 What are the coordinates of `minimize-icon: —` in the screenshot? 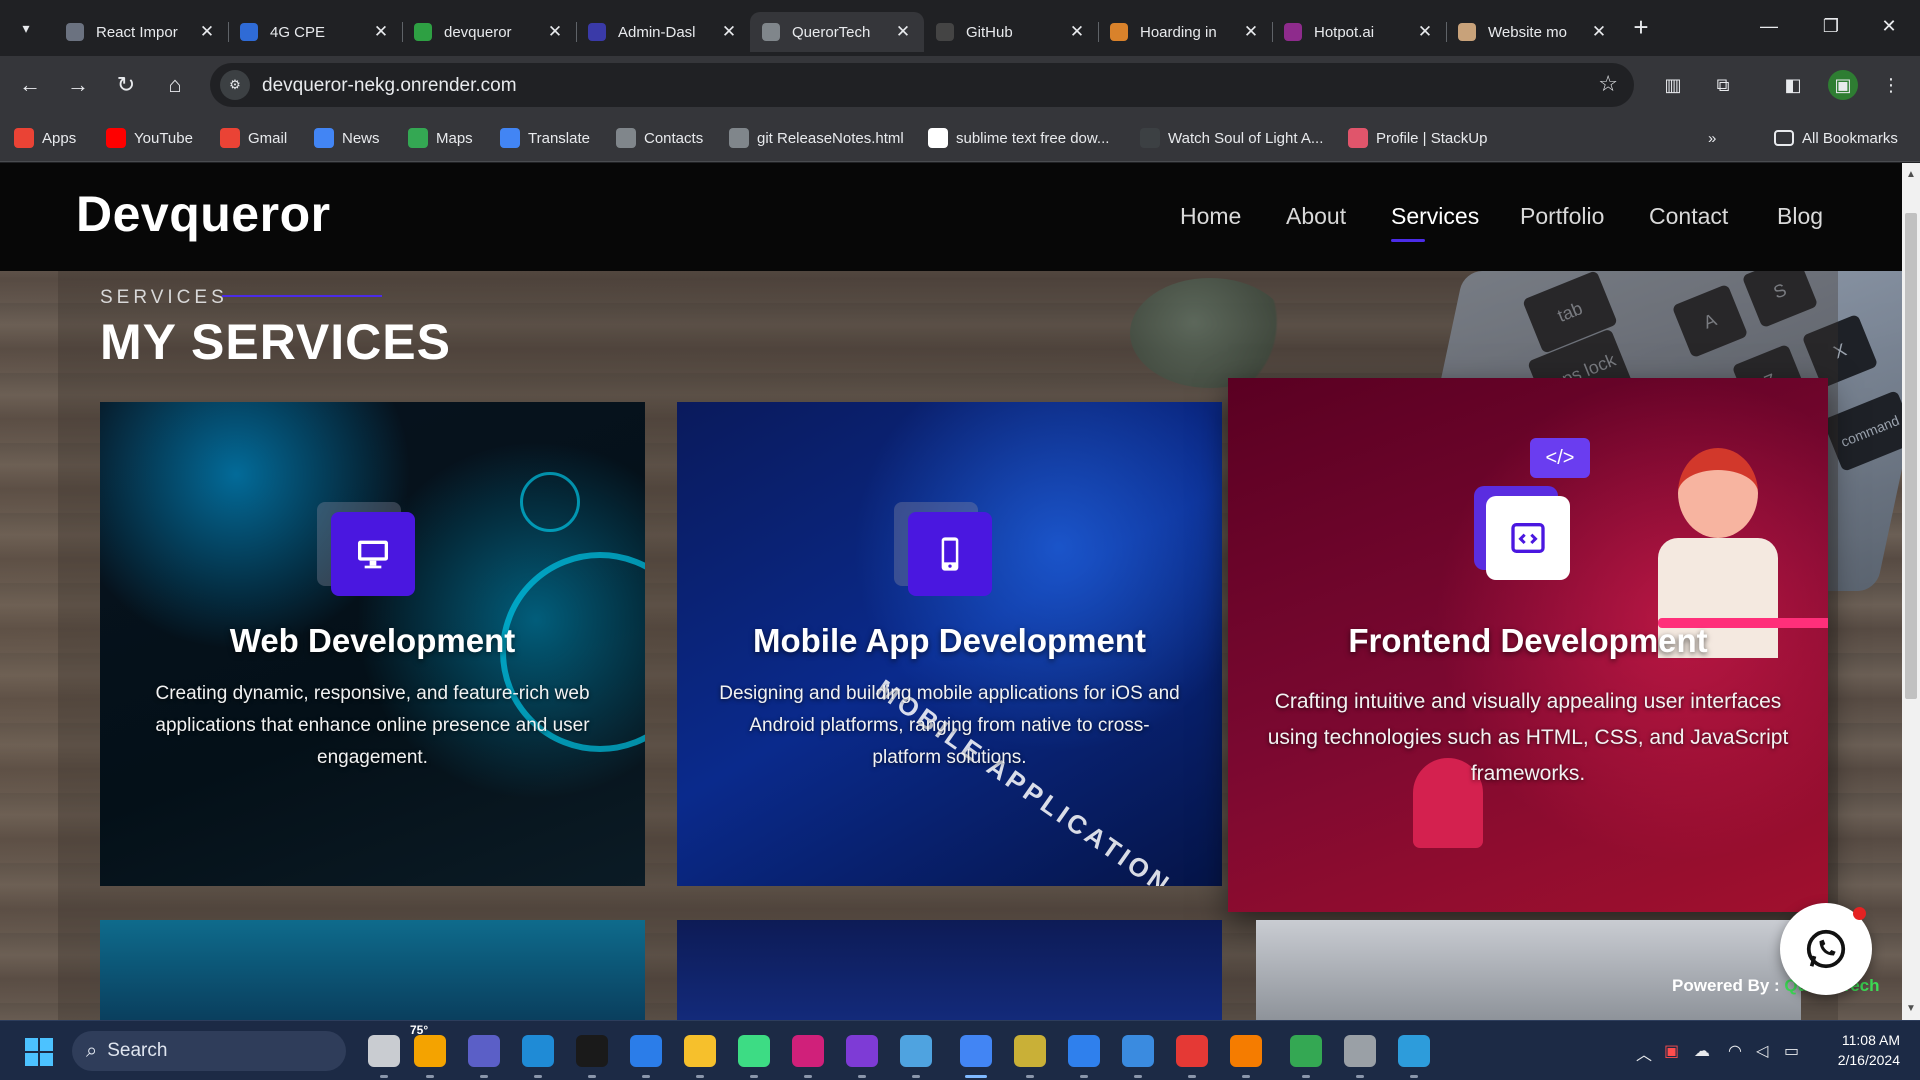 It's located at (1769, 26).